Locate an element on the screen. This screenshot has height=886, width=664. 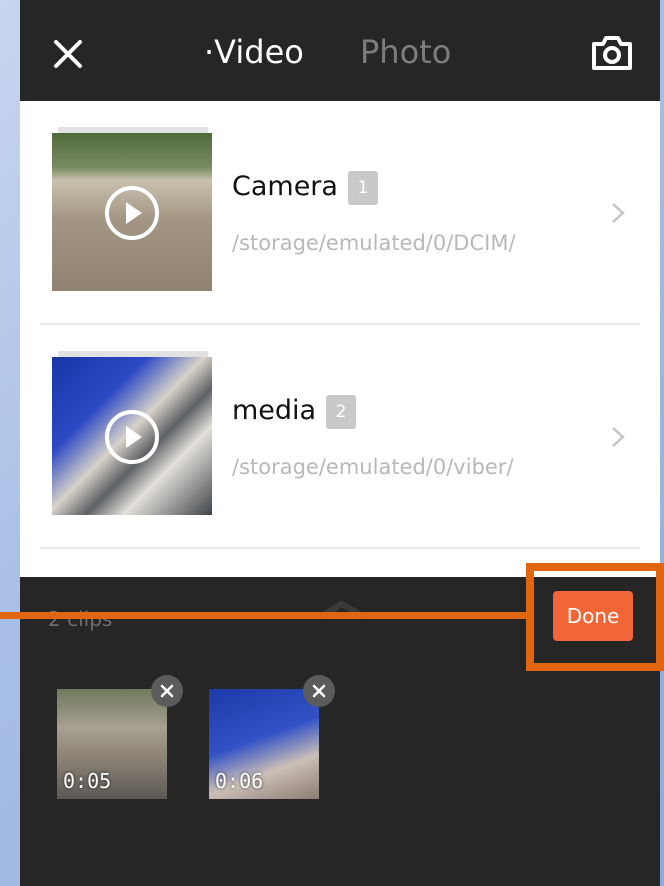
album-count-badge: 1 is located at coordinates (363, 188).